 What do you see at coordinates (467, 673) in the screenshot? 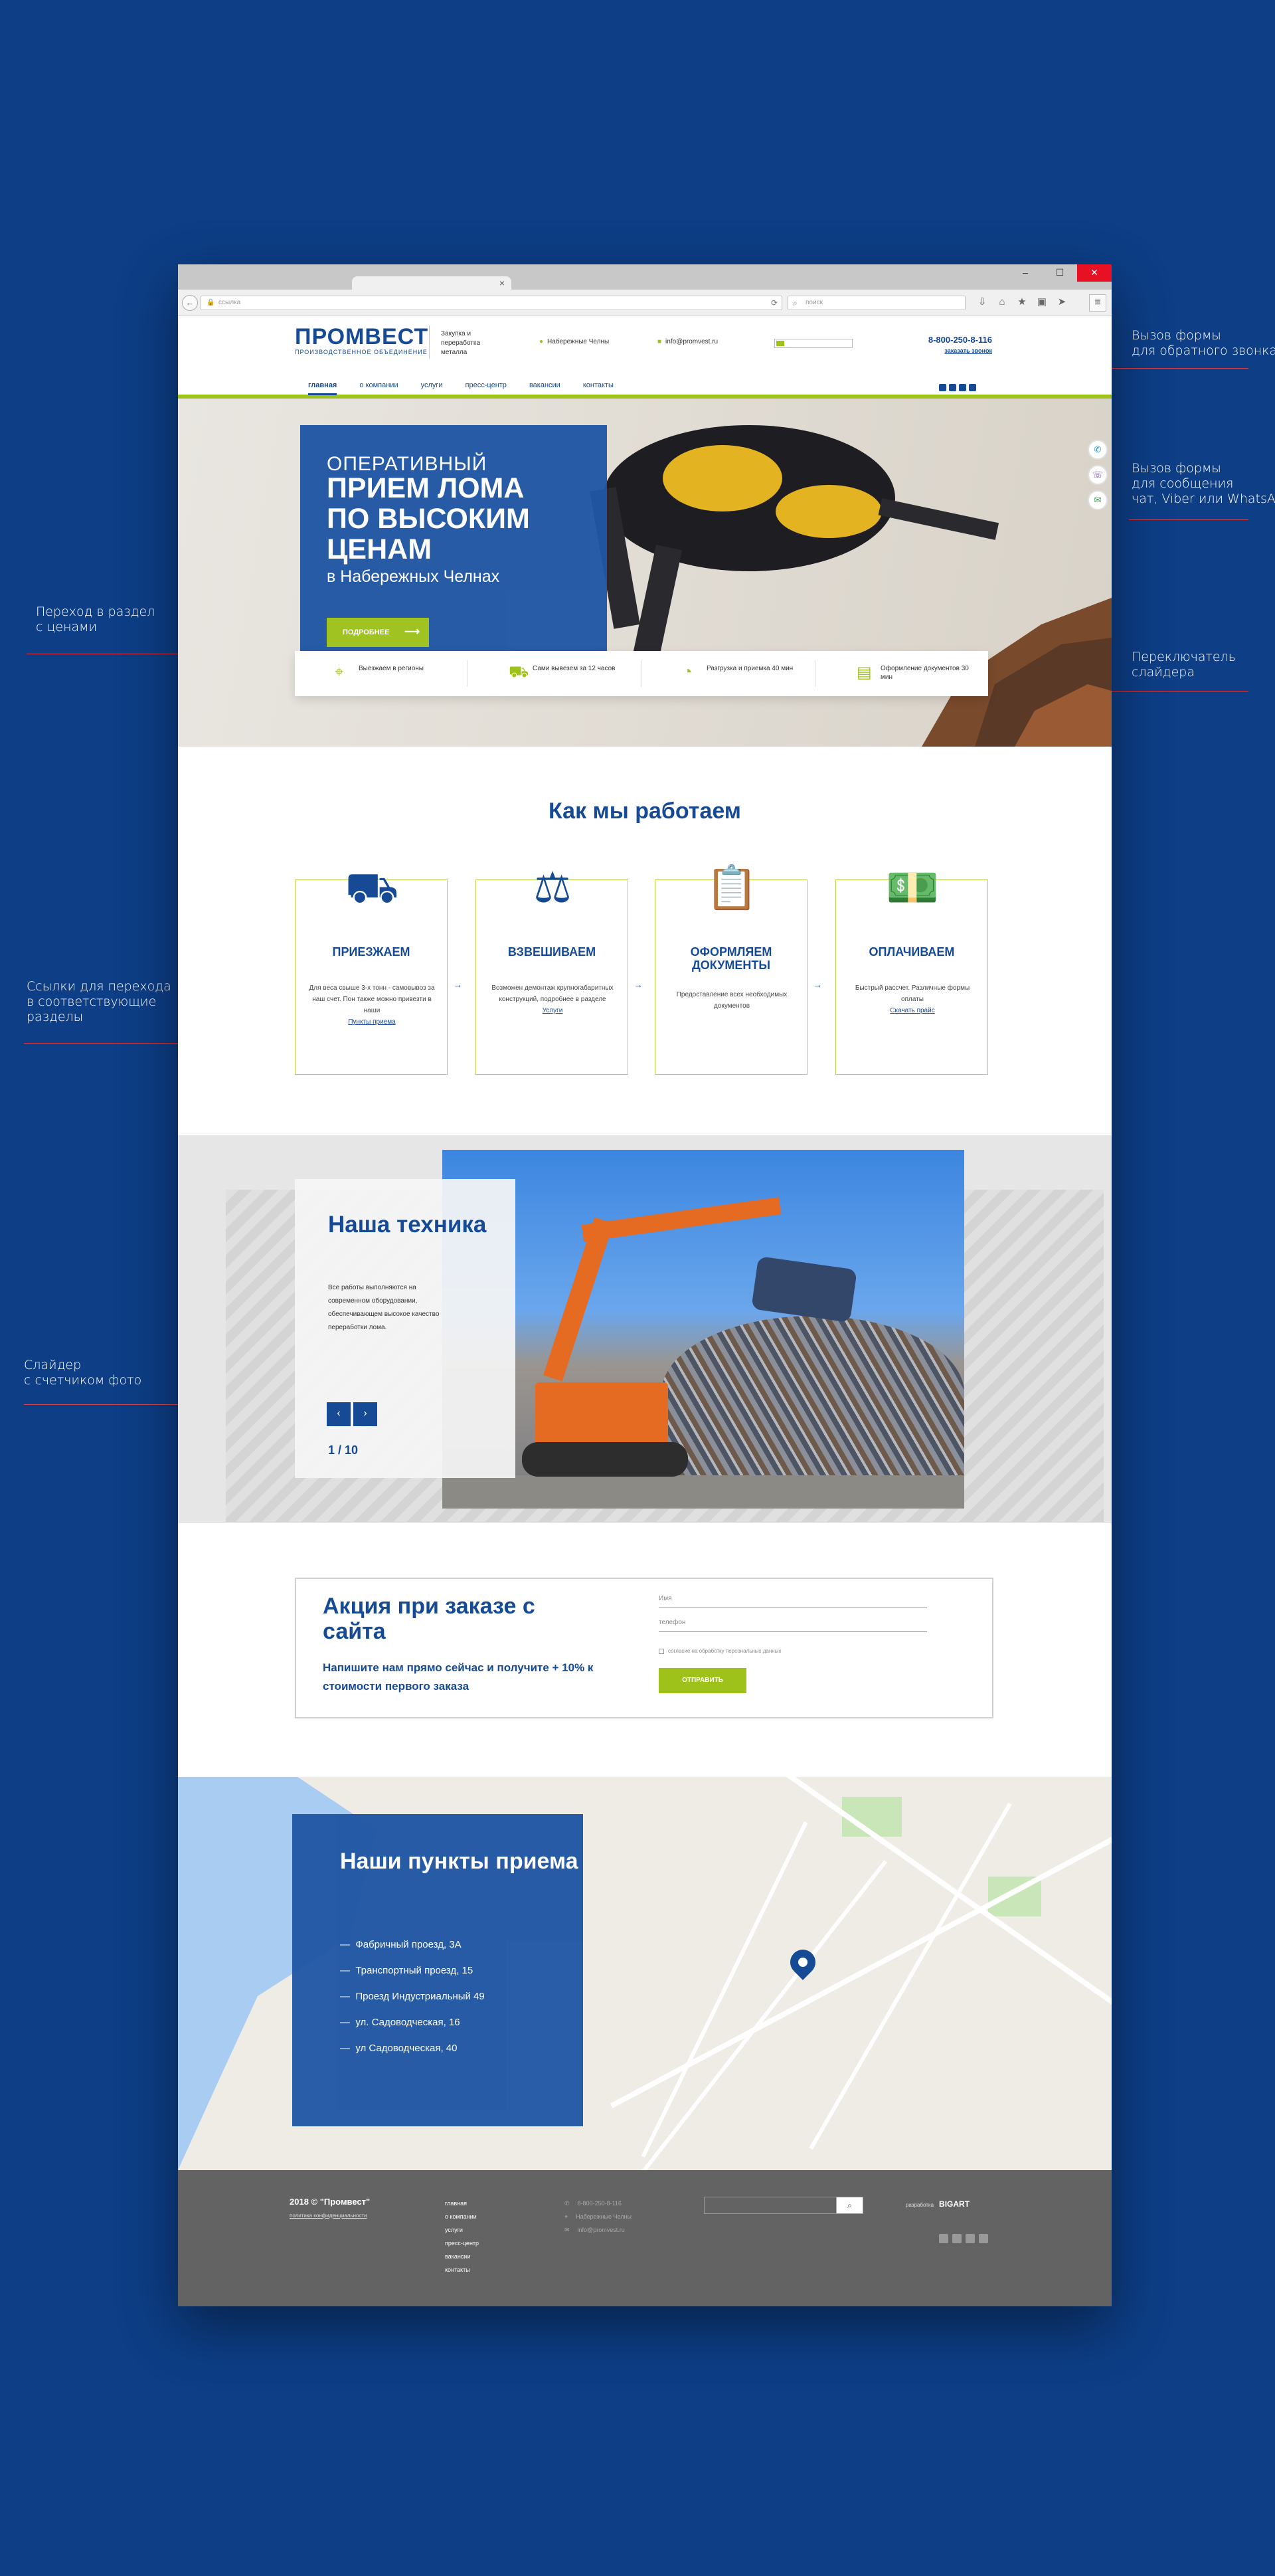
I see `divider` at bounding box center [467, 673].